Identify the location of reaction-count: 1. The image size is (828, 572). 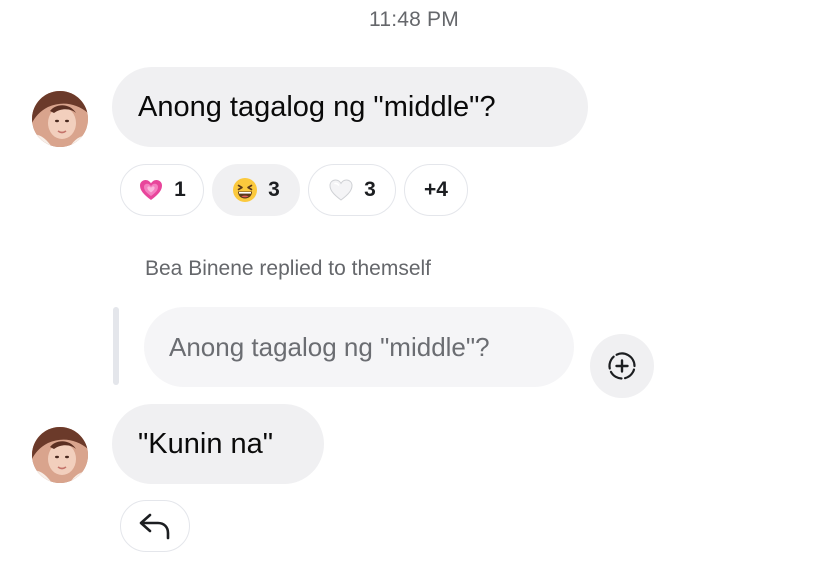
(180, 189).